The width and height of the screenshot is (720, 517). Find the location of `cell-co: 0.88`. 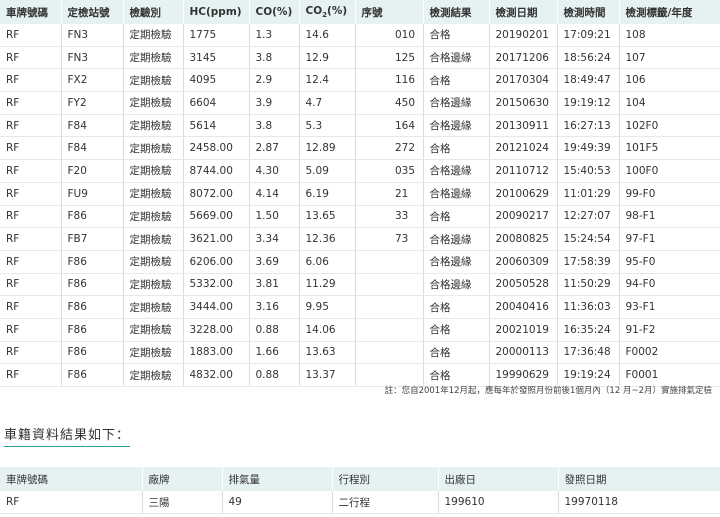

cell-co: 0.88 is located at coordinates (274, 330).